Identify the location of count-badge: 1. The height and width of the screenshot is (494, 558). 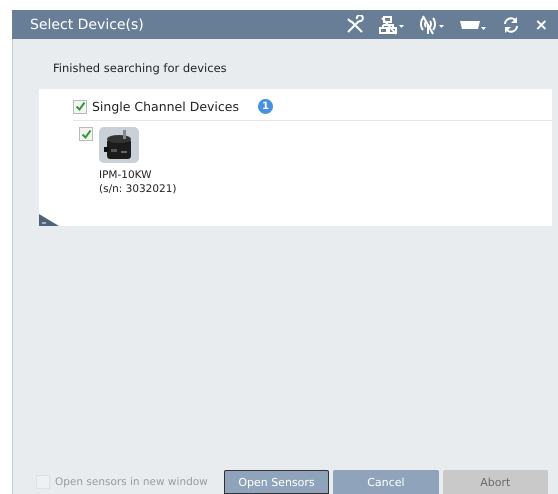
(265, 106).